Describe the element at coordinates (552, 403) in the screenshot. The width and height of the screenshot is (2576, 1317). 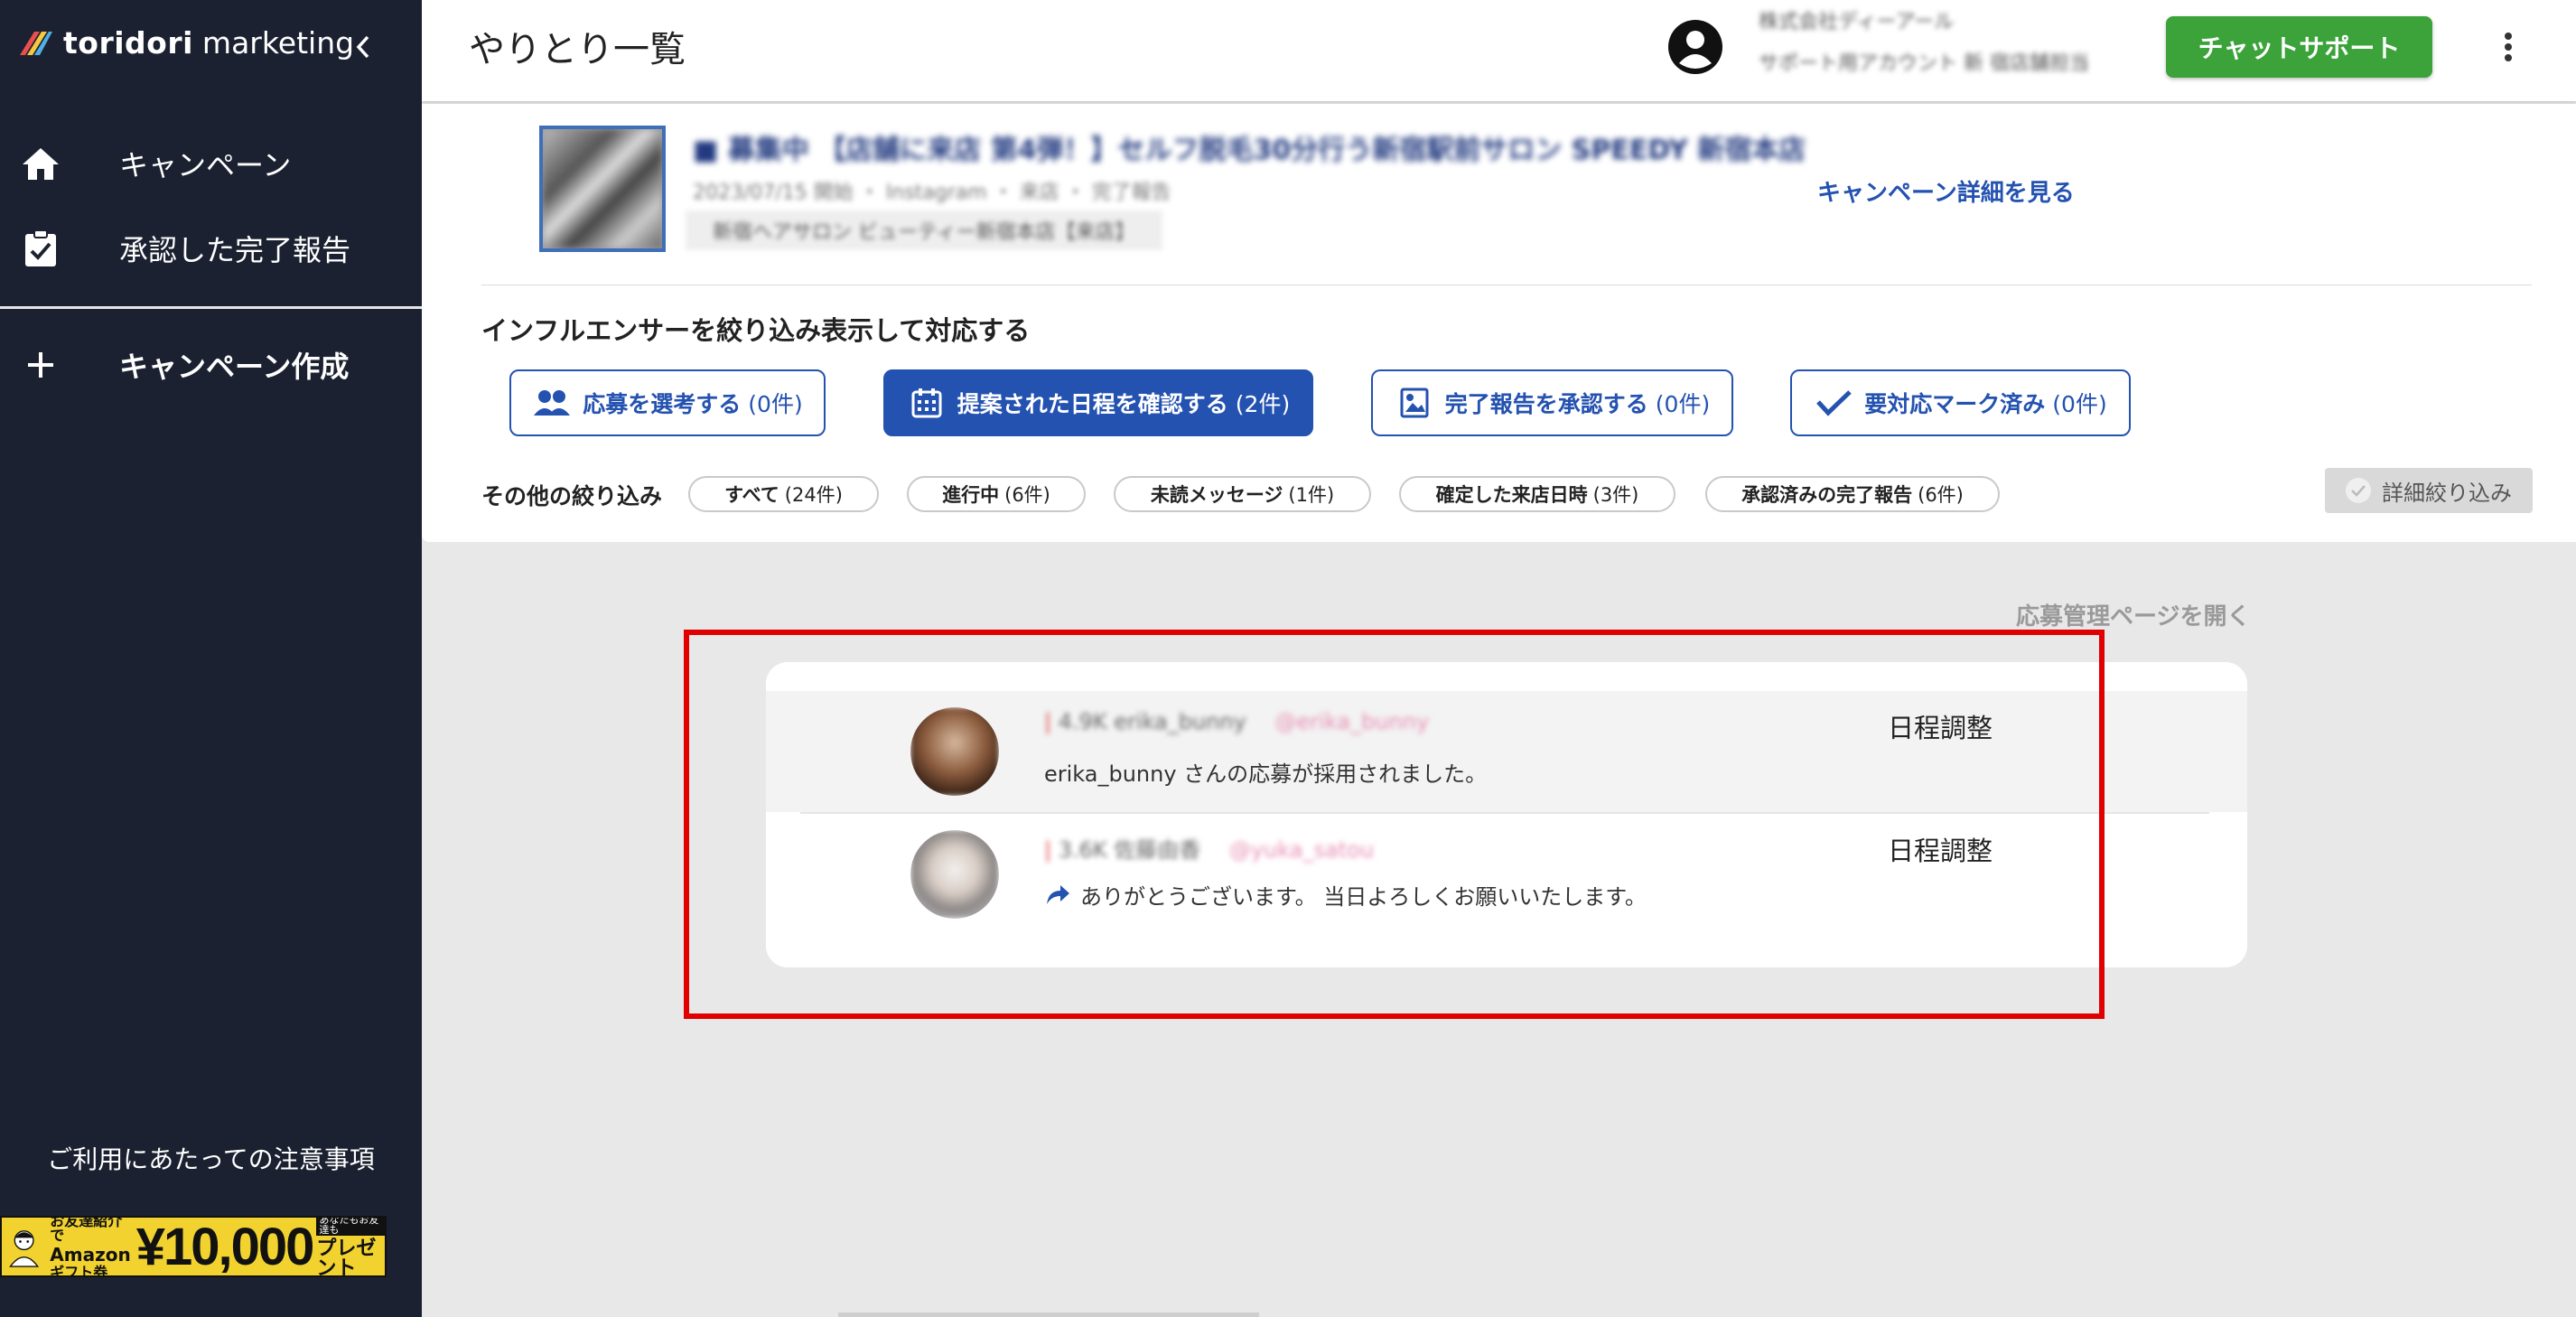
I see `people-icon` at that location.